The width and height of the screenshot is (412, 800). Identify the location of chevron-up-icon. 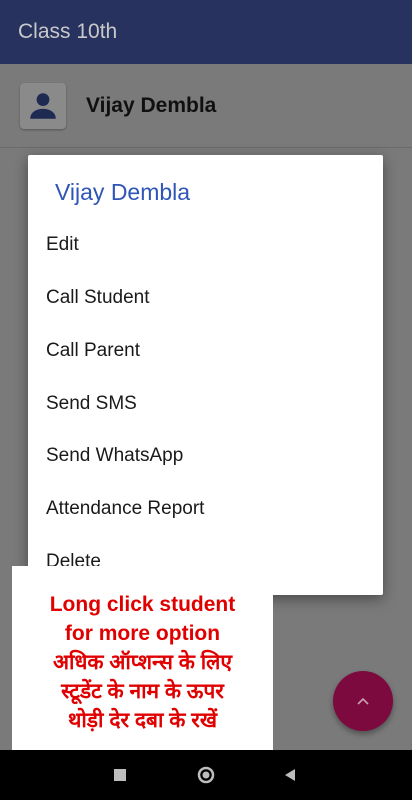
(363, 701).